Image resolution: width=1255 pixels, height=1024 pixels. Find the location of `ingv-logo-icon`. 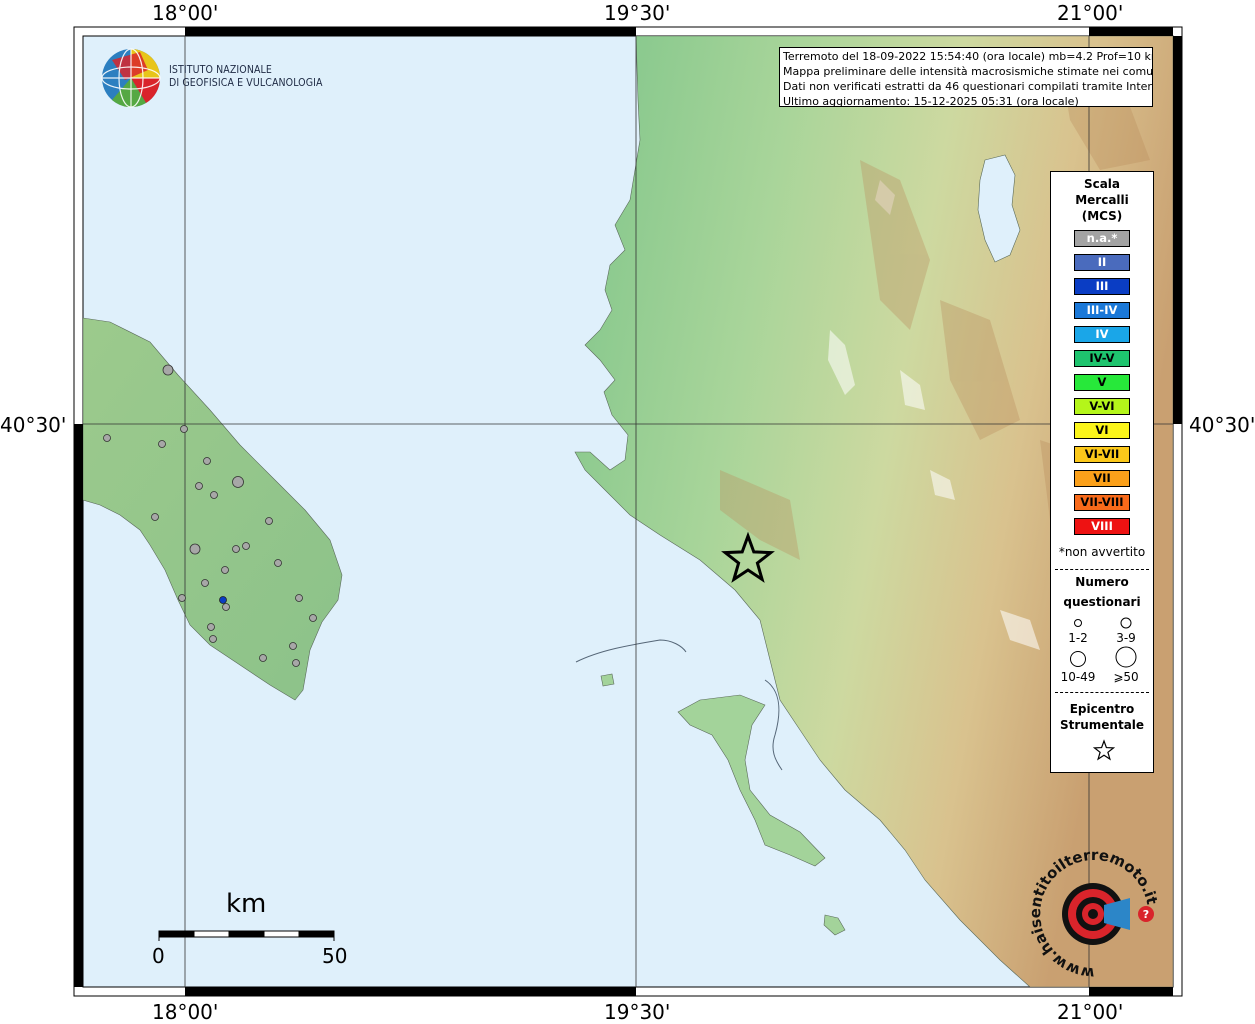

ingv-logo-icon is located at coordinates (131, 78).